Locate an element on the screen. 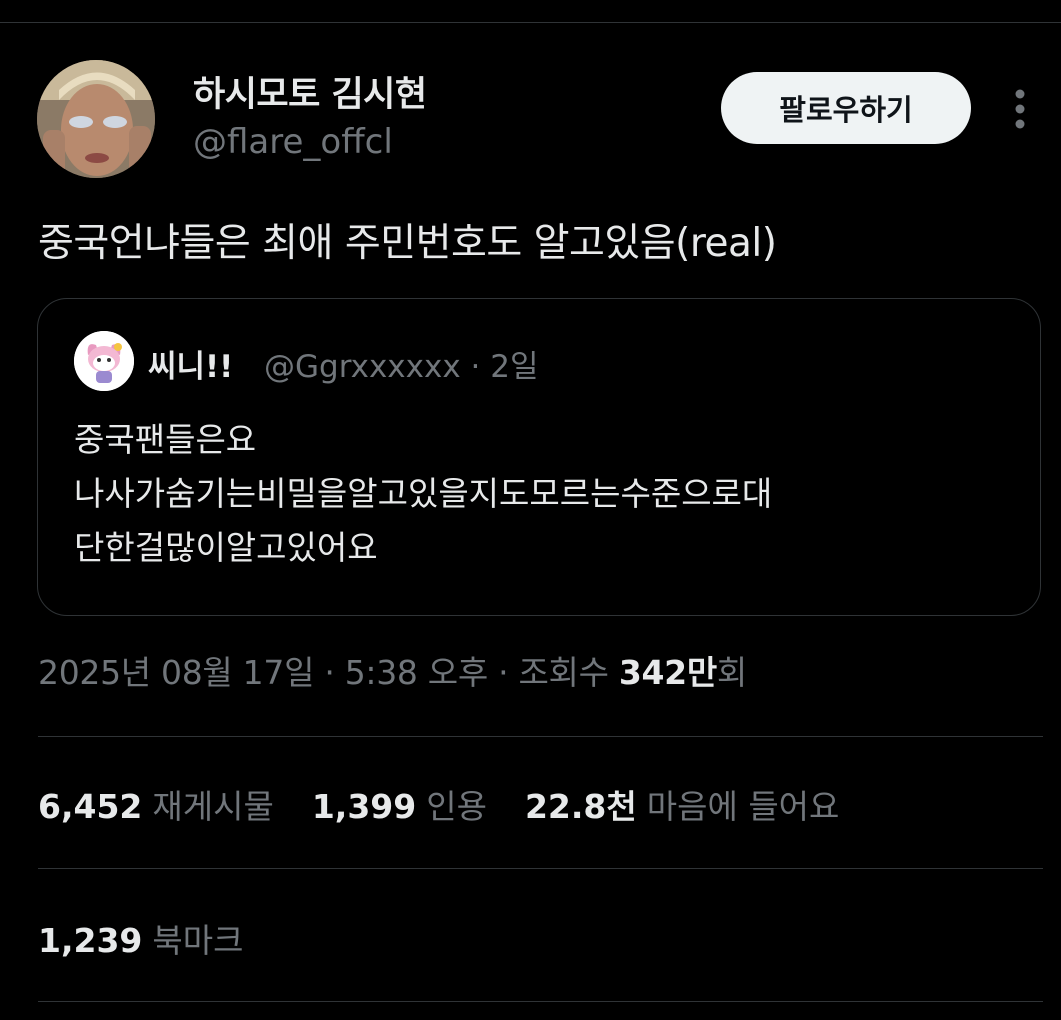 The height and width of the screenshot is (1020, 1061). bottom-divider is located at coordinates (540, 1001).